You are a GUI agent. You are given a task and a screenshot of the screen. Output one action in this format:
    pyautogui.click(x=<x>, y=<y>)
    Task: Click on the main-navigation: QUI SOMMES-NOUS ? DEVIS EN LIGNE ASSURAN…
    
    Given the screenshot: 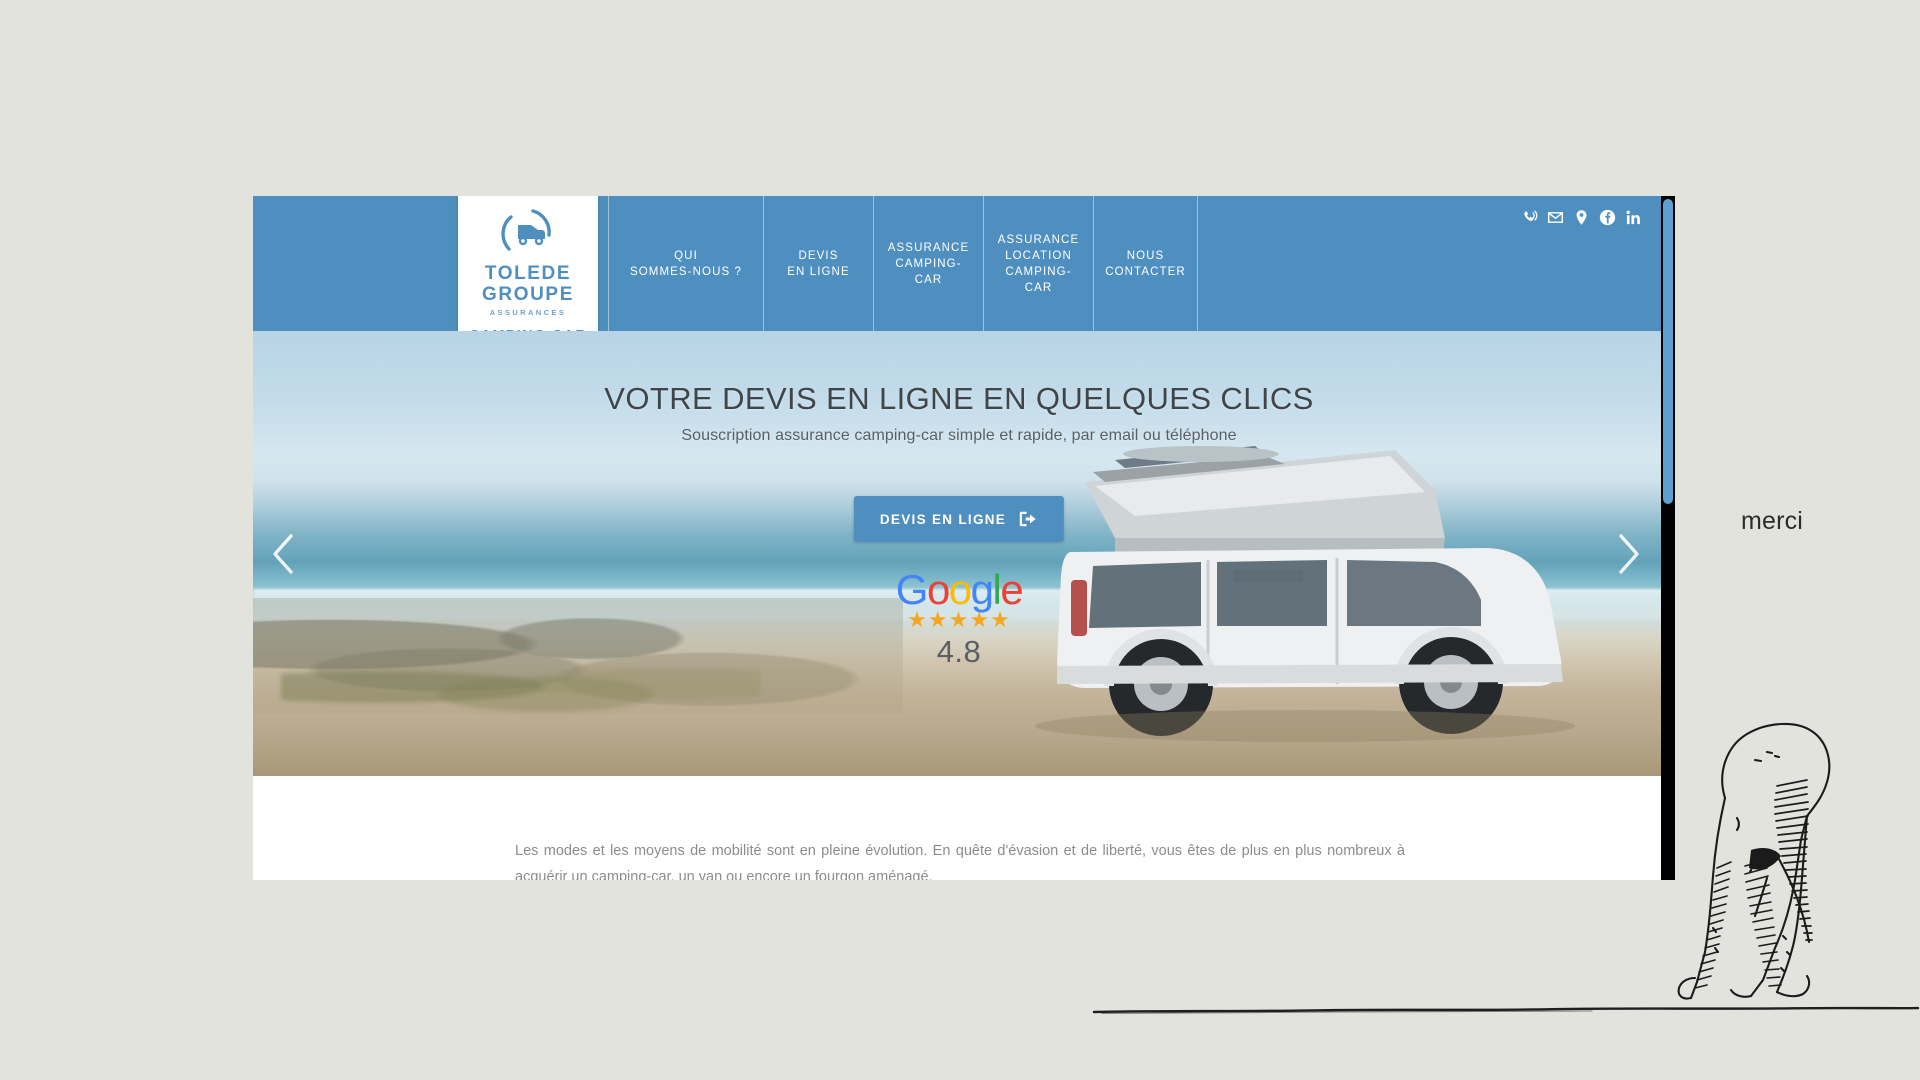 What is the action you would take?
    pyautogui.click(x=903, y=263)
    